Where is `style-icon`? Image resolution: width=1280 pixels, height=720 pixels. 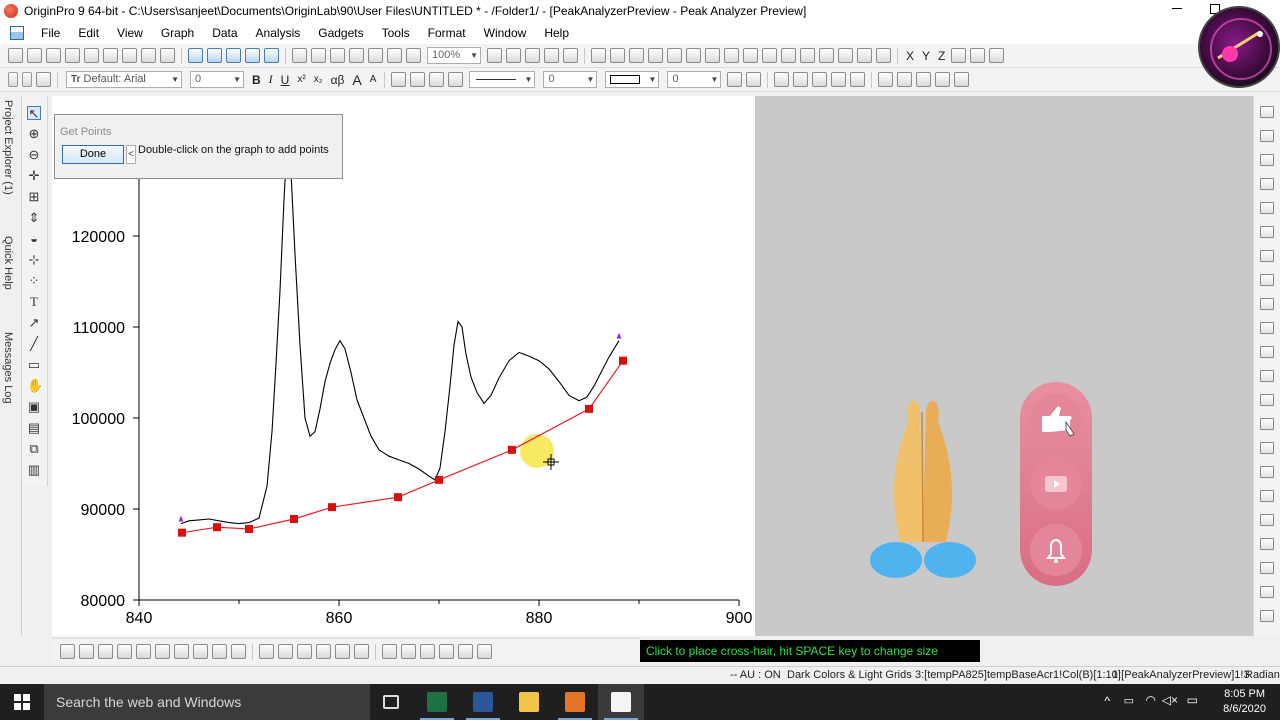
style-icon is located at coordinates (801, 79).